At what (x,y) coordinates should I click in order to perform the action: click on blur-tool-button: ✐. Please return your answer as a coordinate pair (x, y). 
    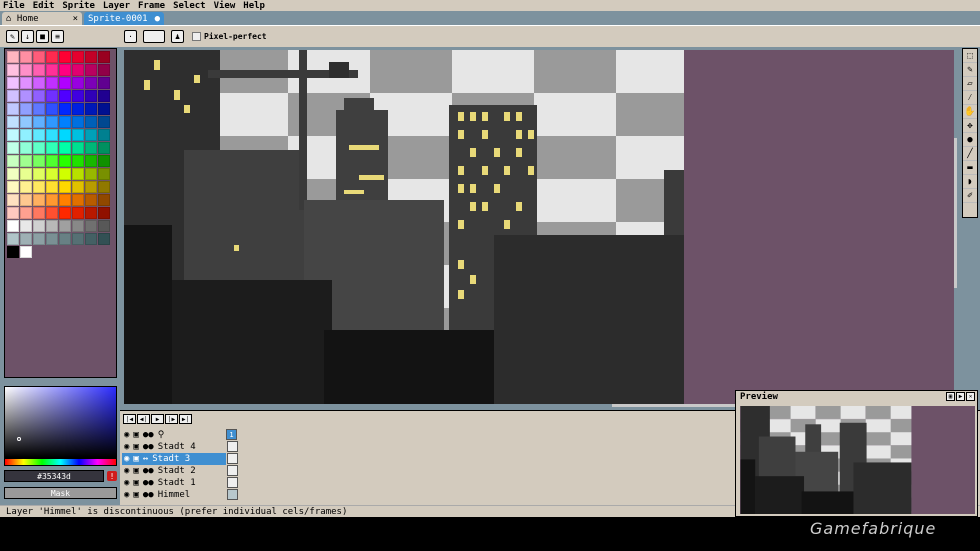
    Looking at the image, I should click on (970, 196).